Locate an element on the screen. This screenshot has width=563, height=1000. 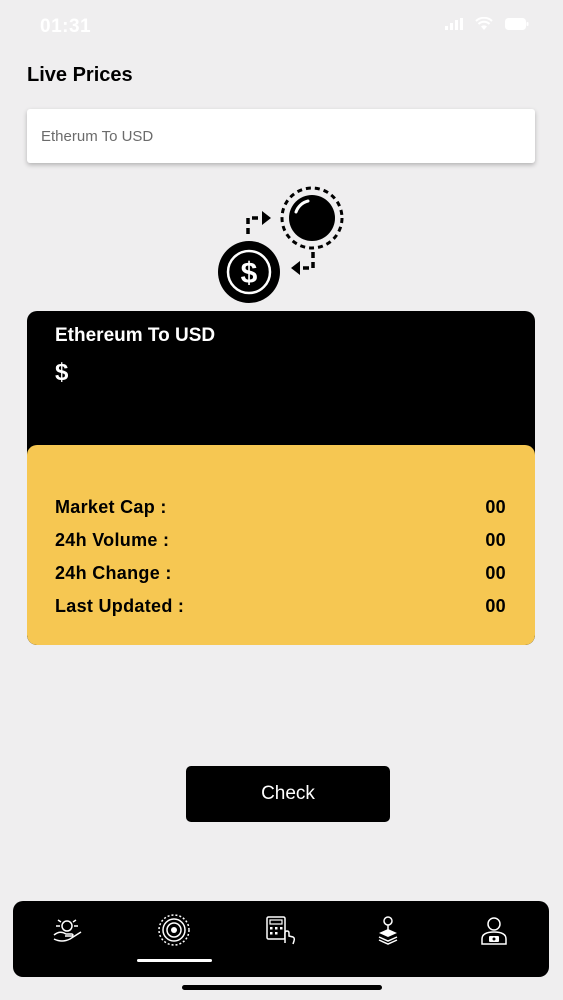
stat-row-market-cap: Market Cap : 00 is located at coordinates (280, 507).